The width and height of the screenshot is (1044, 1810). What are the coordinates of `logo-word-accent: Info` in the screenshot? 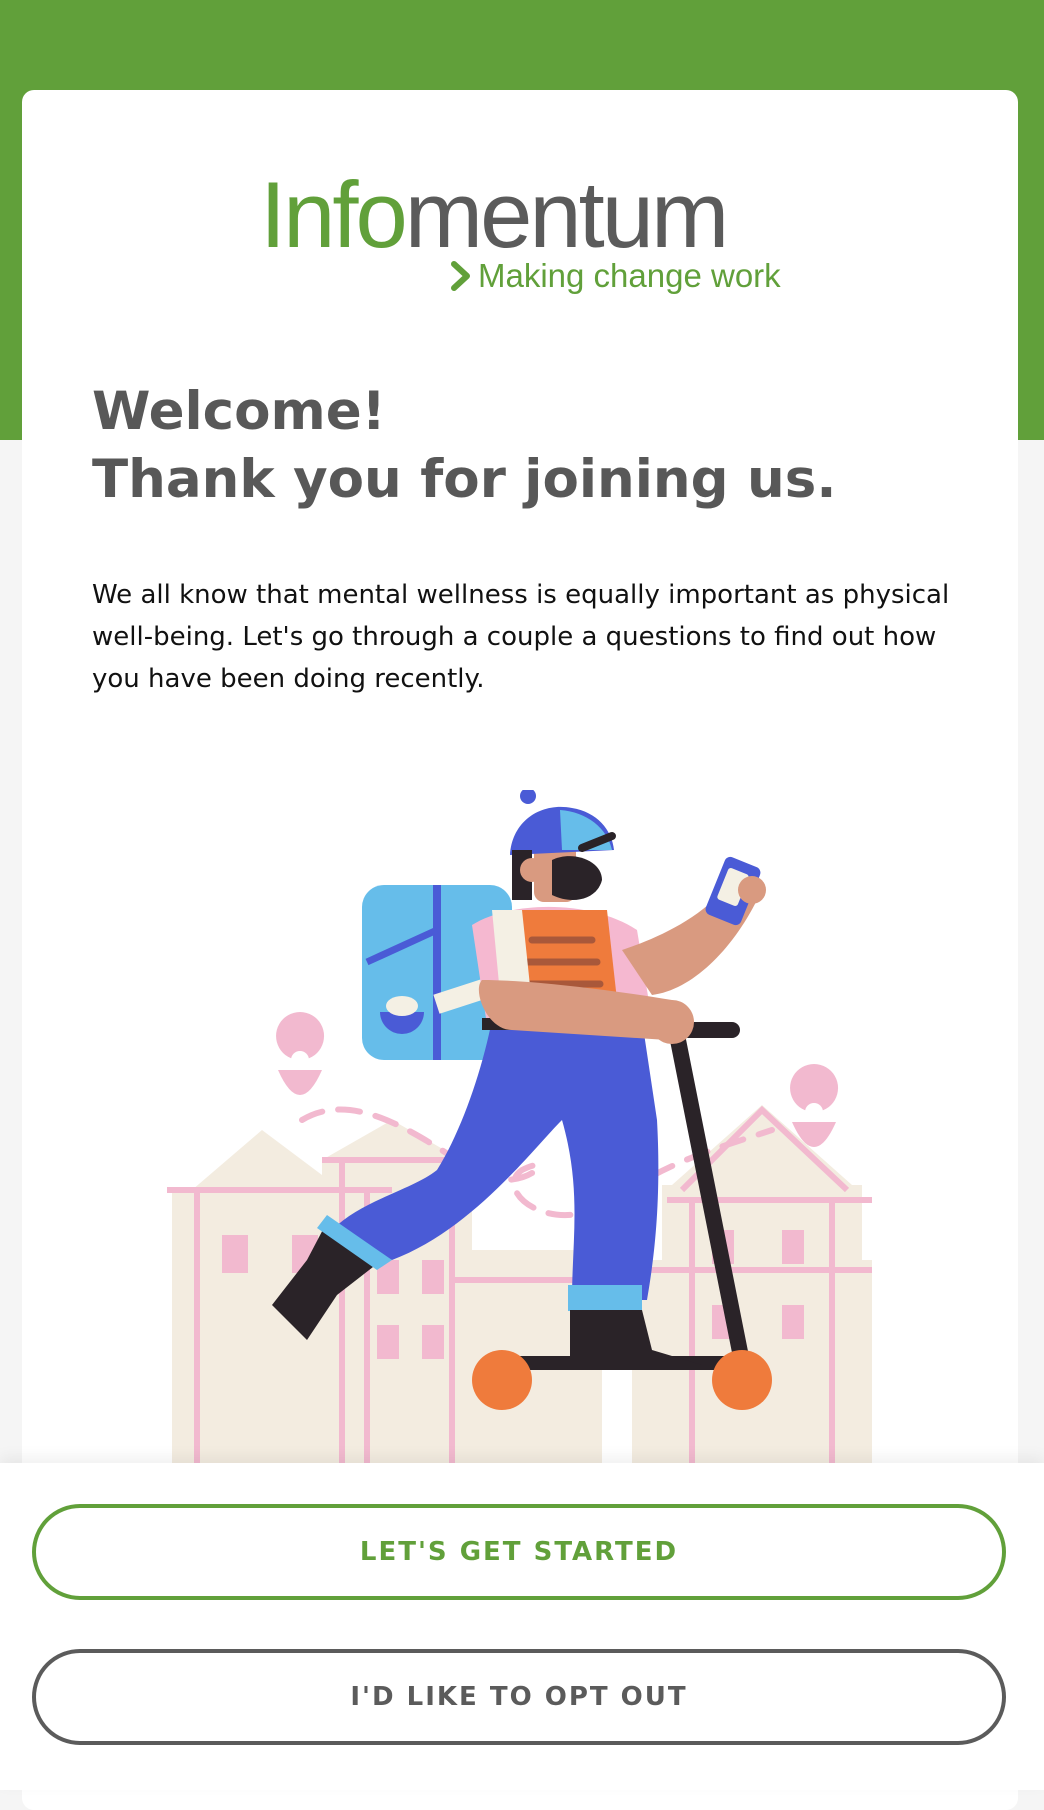 It's located at (334, 214).